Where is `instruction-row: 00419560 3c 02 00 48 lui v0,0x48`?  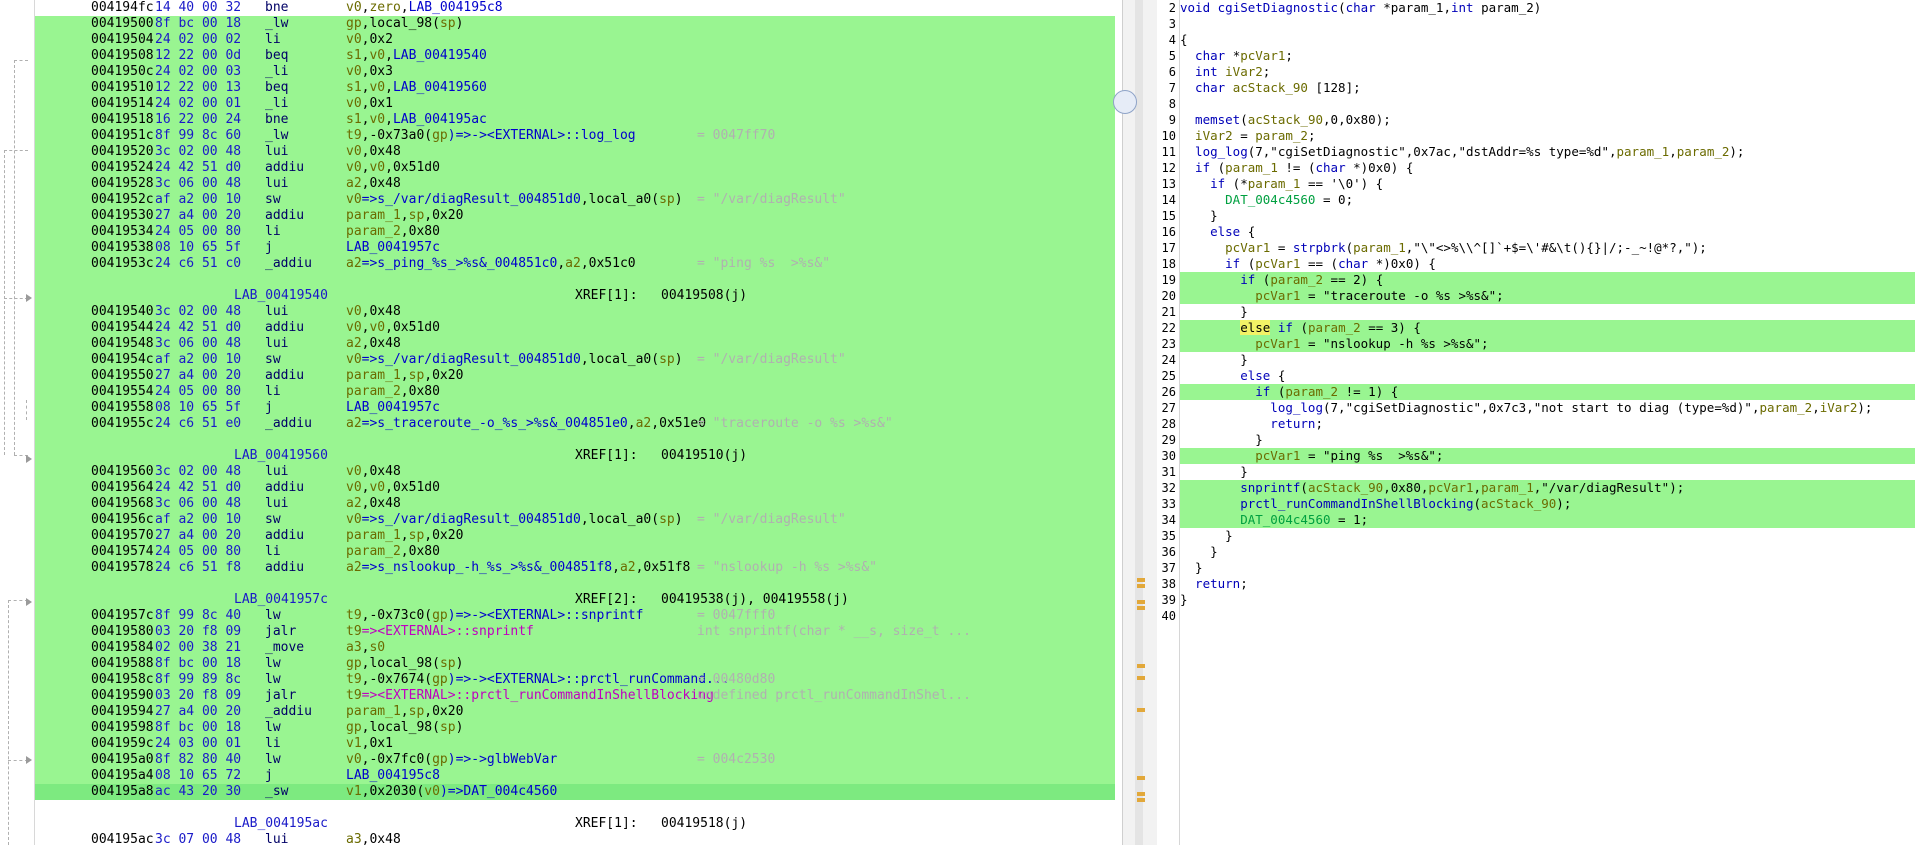
instruction-row: 00419560 3c 02 00 48 lui v0,0x48 is located at coordinates (575, 472).